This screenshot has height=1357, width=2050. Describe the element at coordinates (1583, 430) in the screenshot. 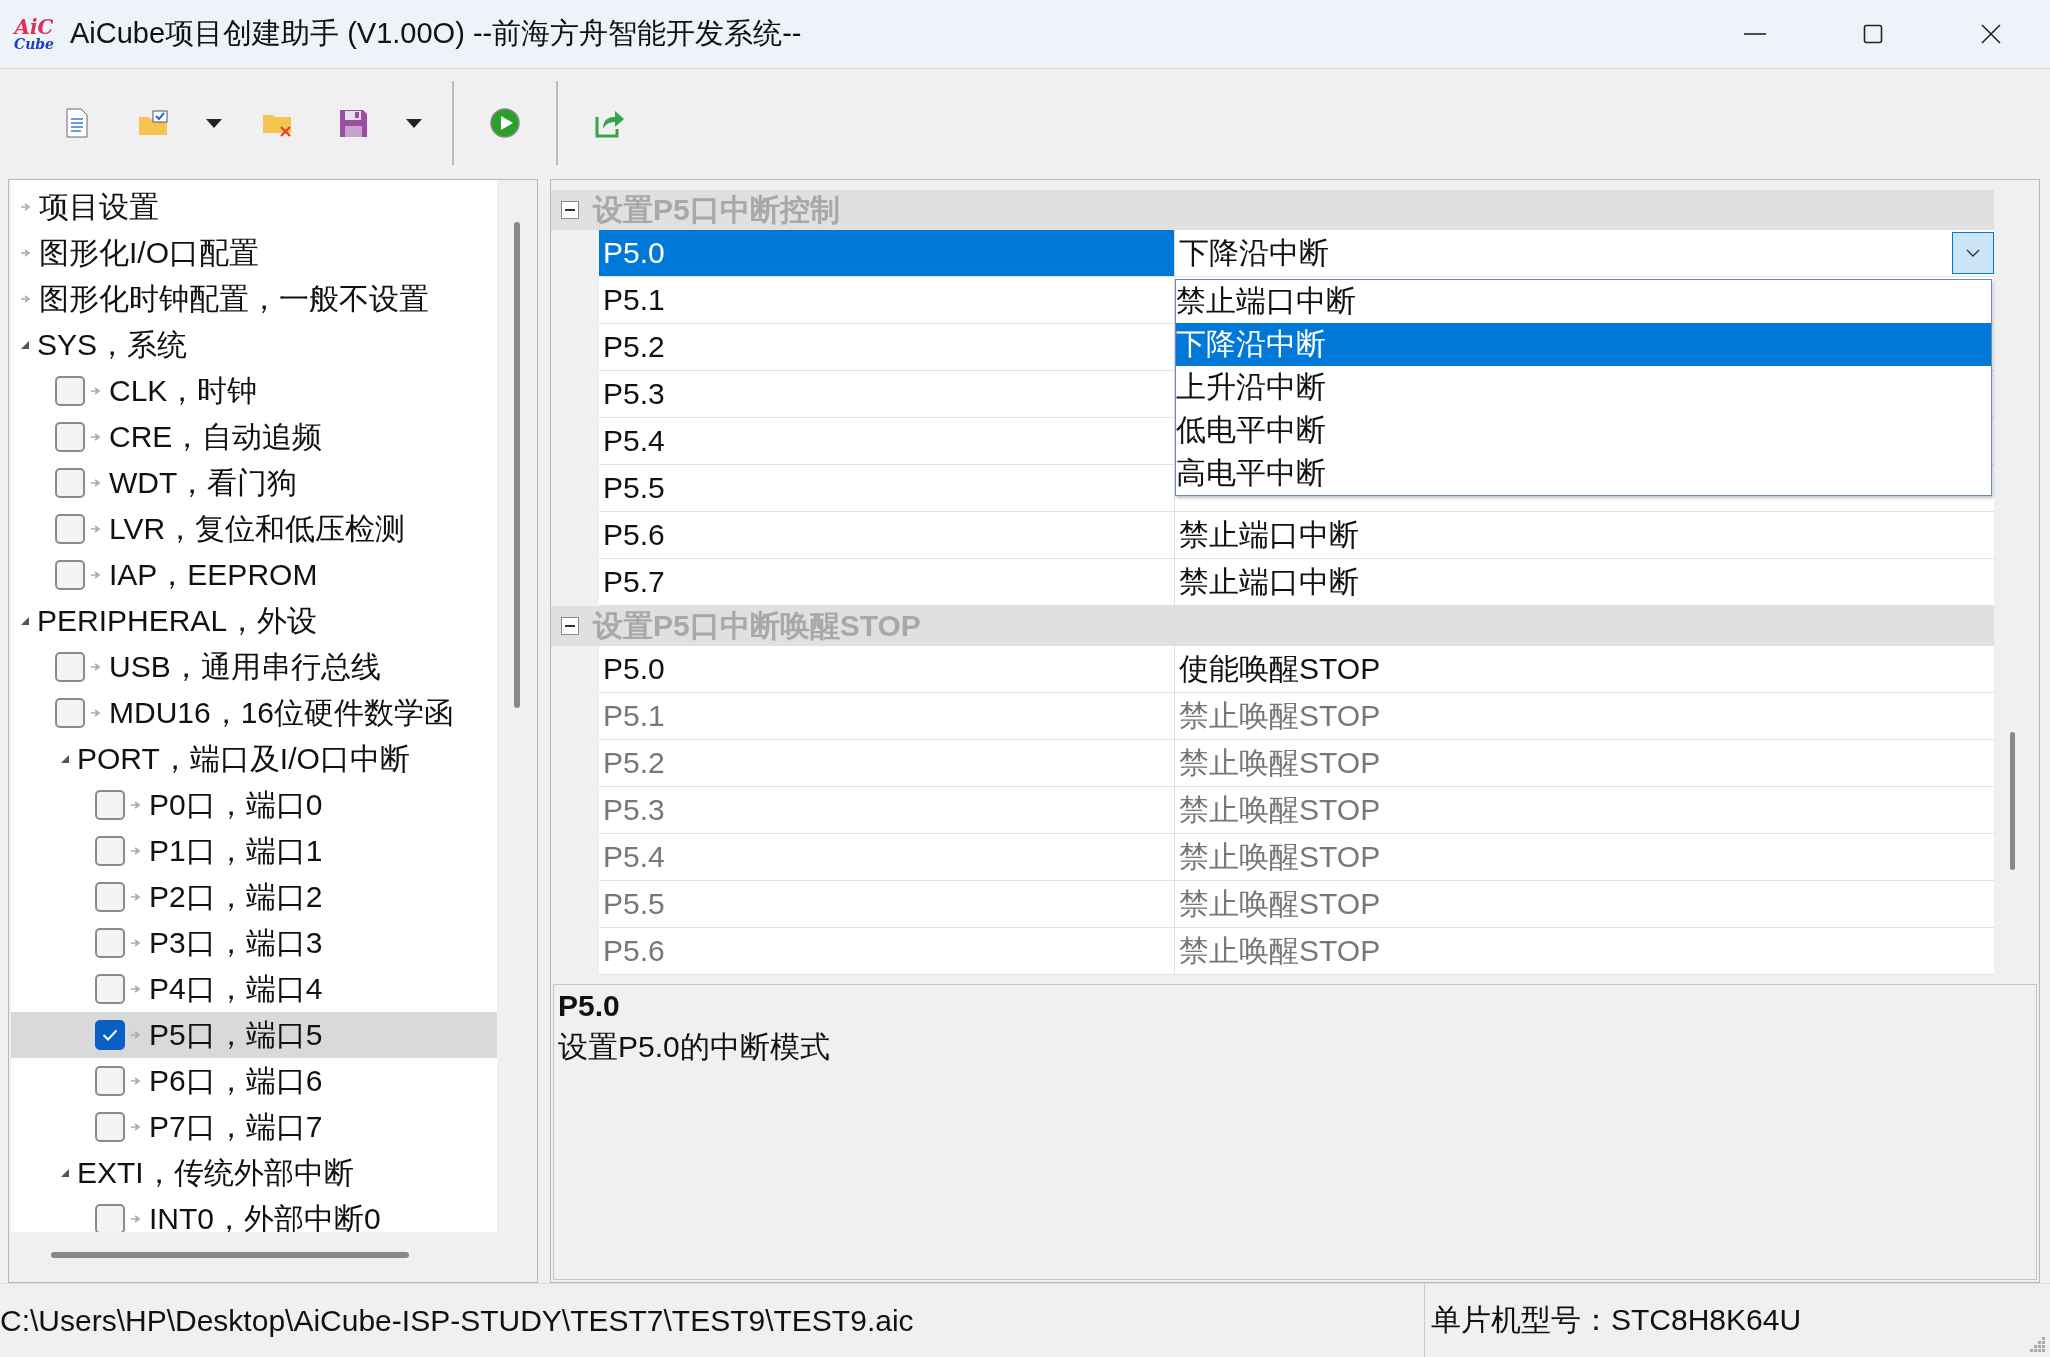

I see `dropdown-option: 低电平中断` at that location.